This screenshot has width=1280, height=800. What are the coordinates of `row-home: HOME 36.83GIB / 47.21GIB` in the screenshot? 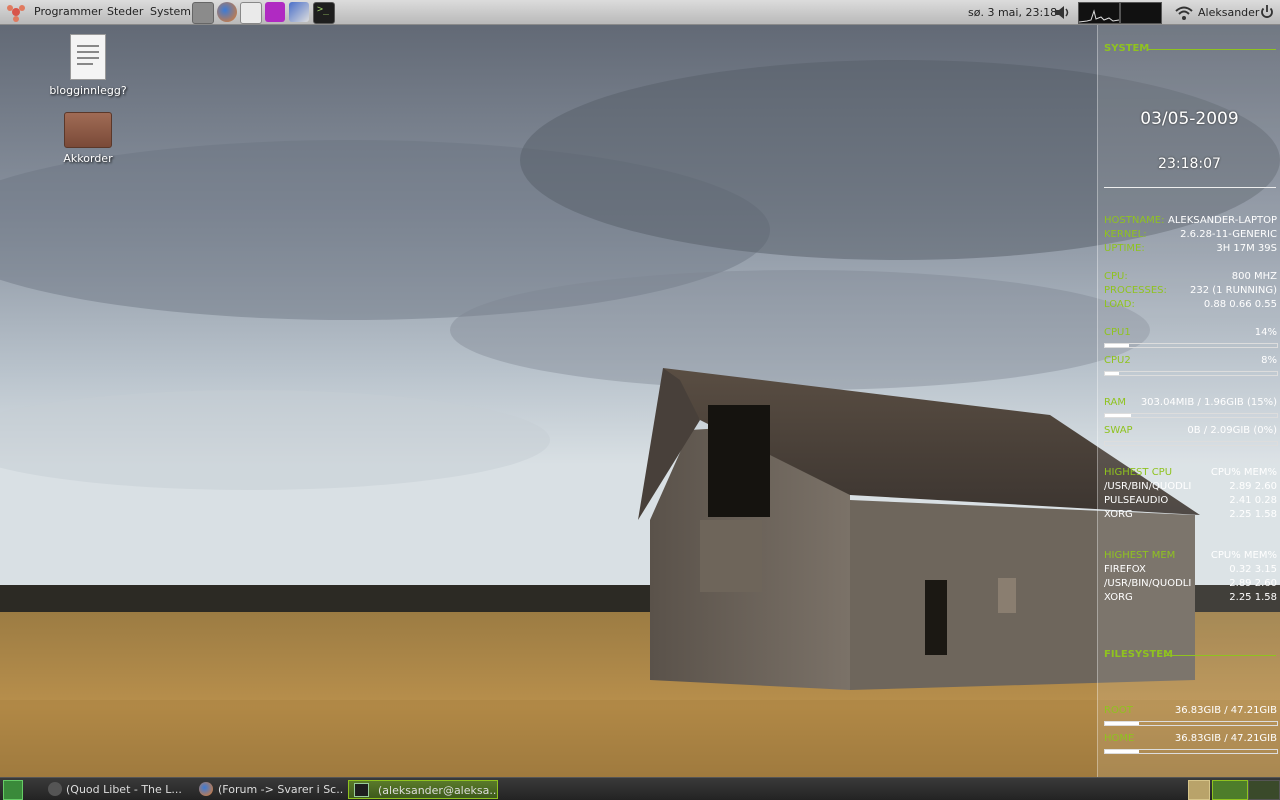 It's located at (1190, 738).